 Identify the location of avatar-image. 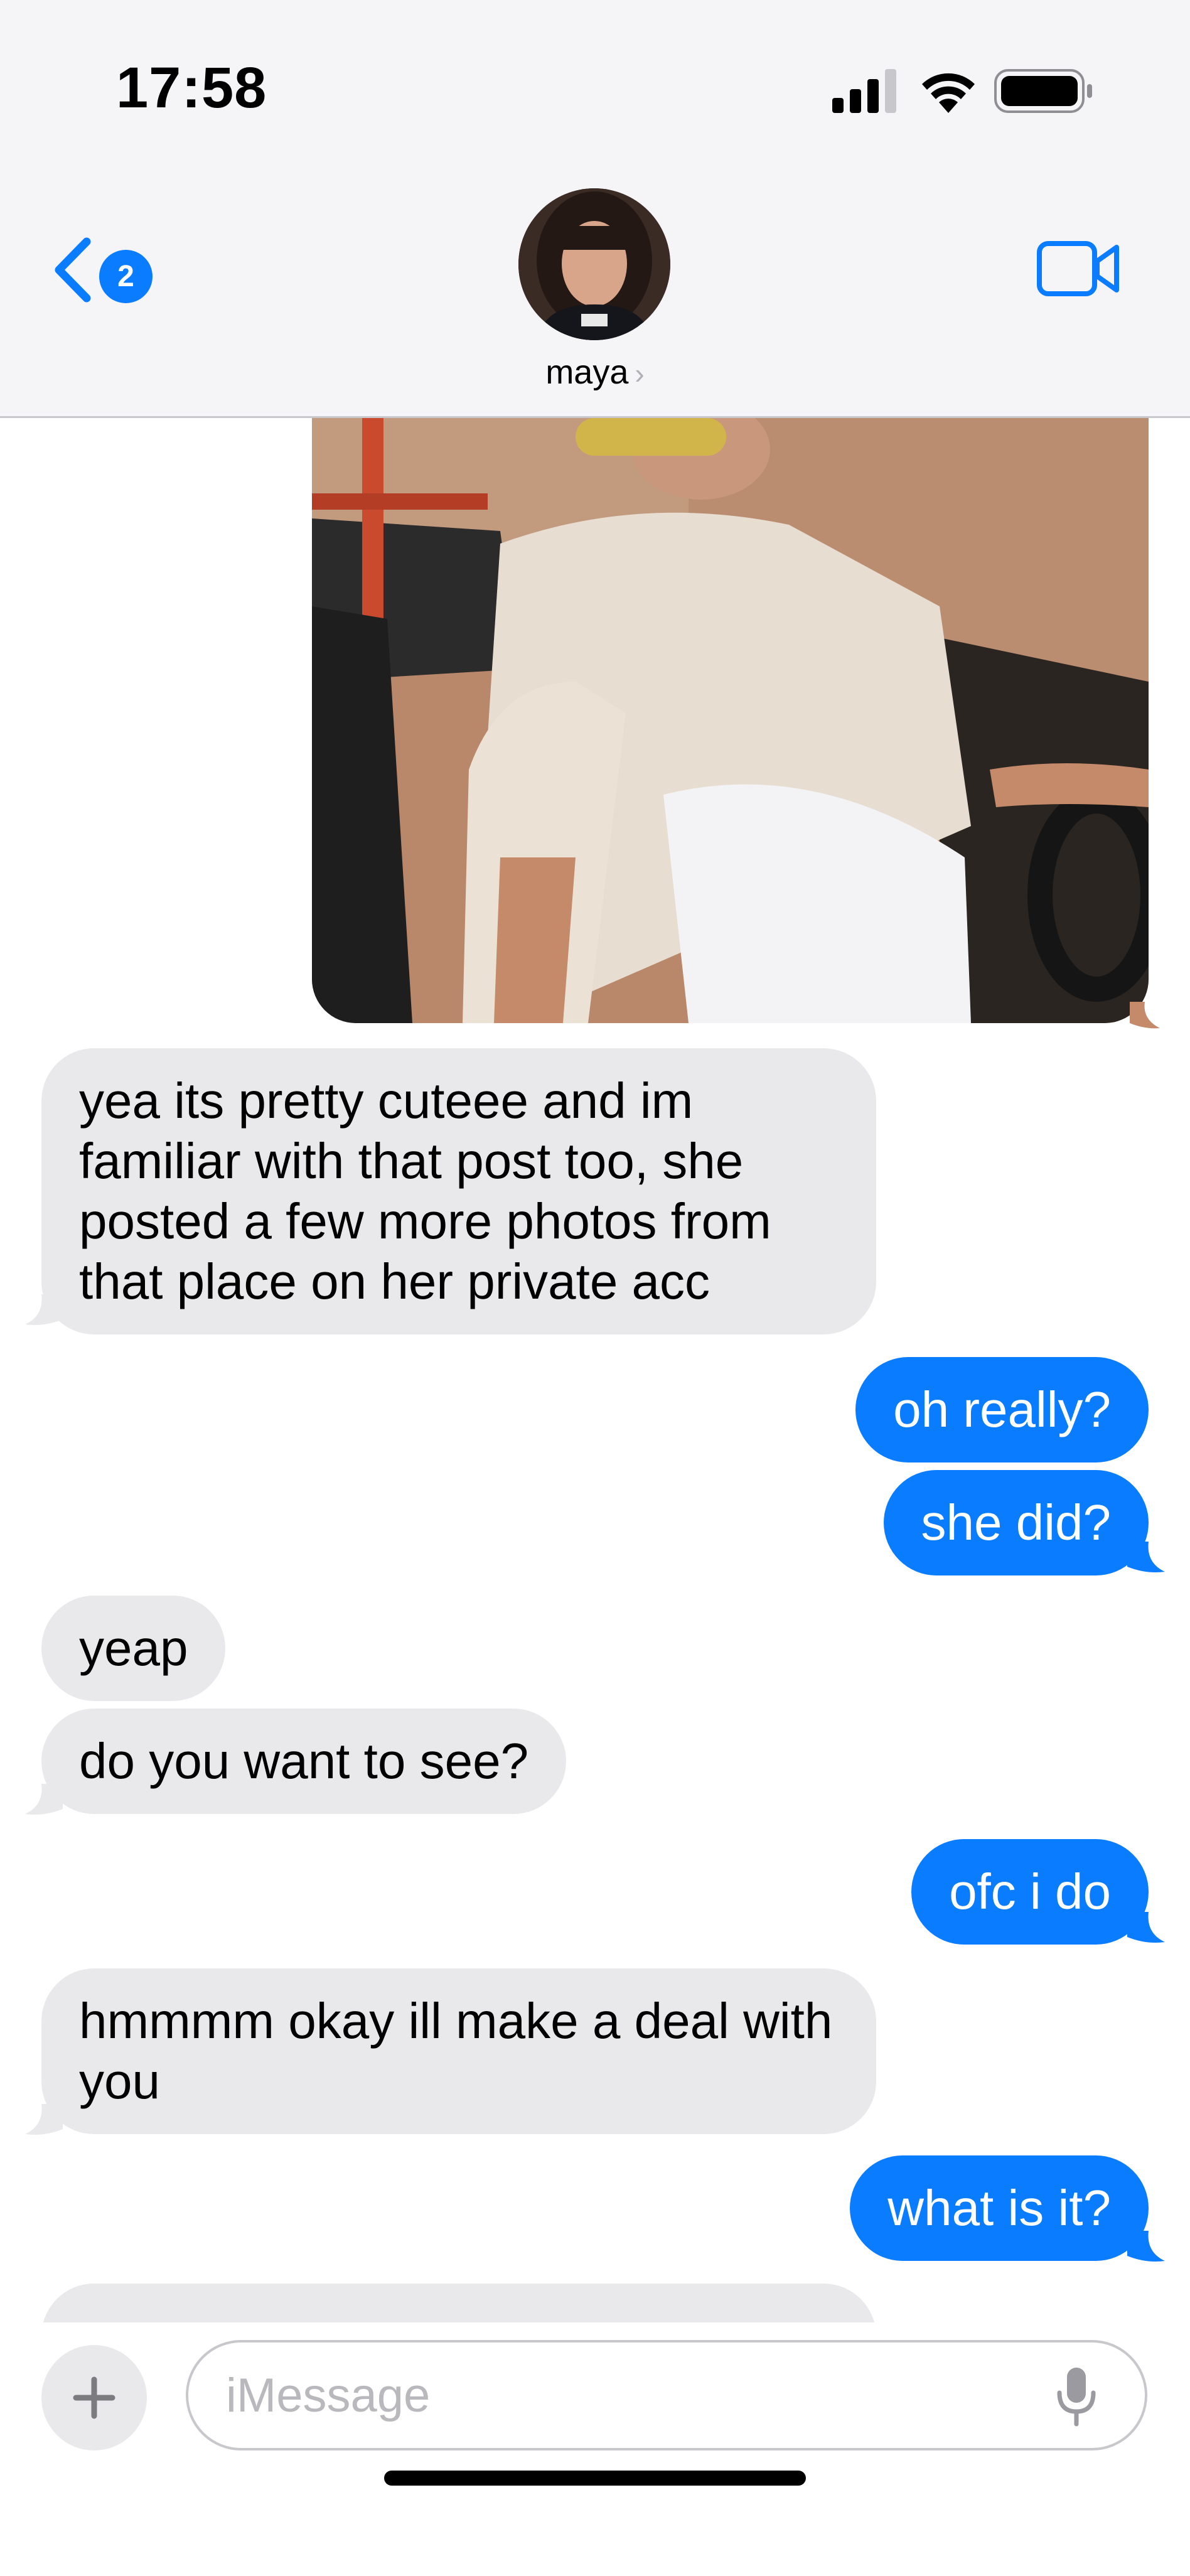
(594, 264).